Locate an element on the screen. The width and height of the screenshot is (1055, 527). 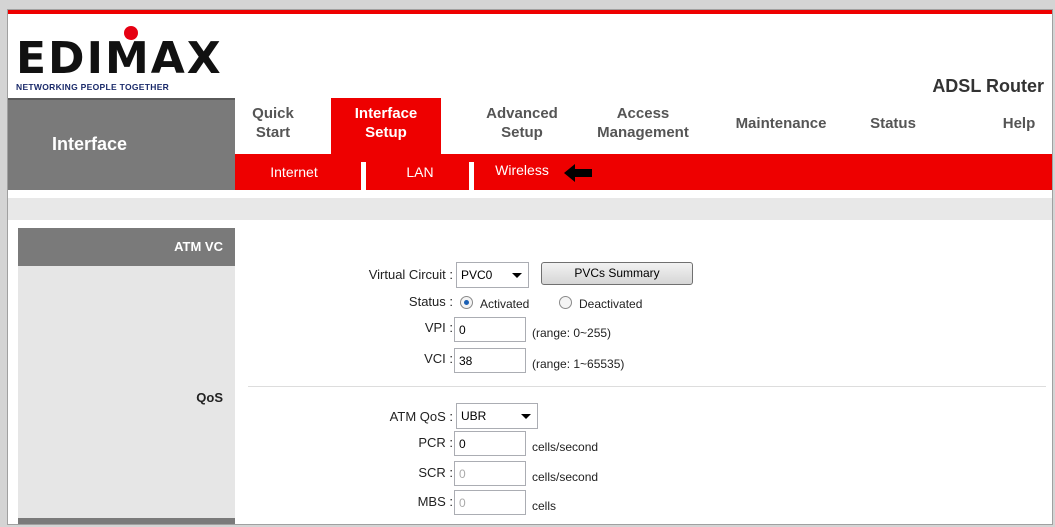
status-deactivated-radio is located at coordinates (565, 302).